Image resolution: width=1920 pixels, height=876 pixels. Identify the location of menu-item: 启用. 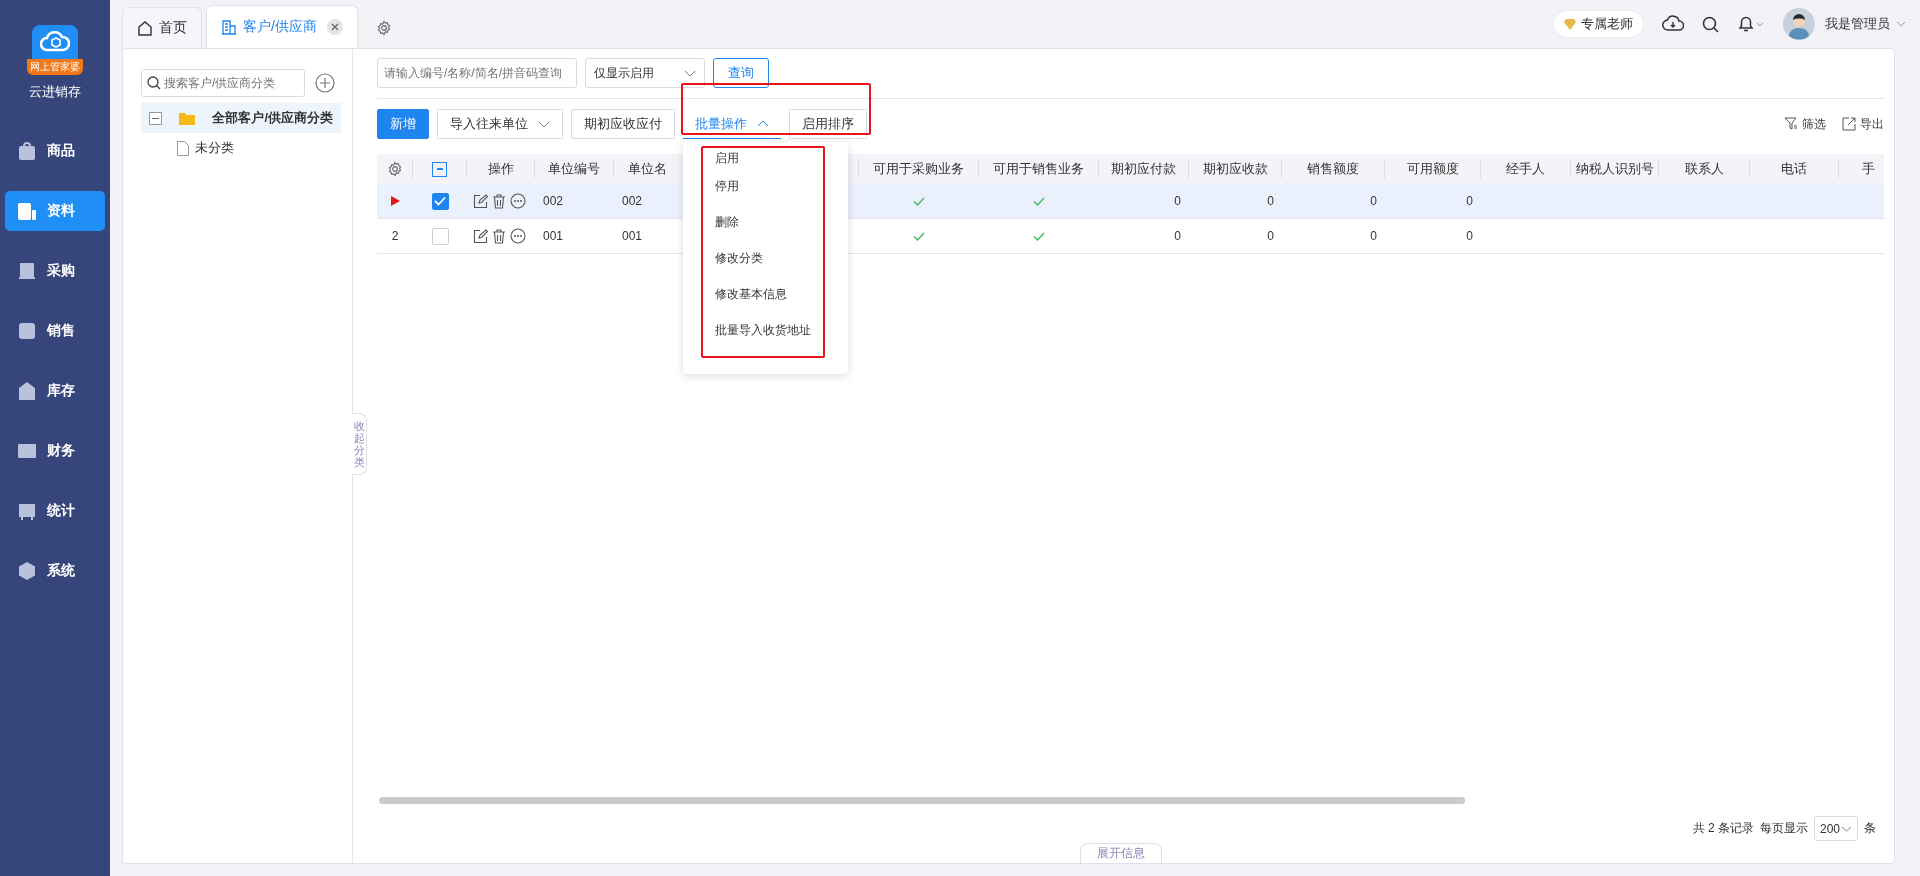
(763, 162).